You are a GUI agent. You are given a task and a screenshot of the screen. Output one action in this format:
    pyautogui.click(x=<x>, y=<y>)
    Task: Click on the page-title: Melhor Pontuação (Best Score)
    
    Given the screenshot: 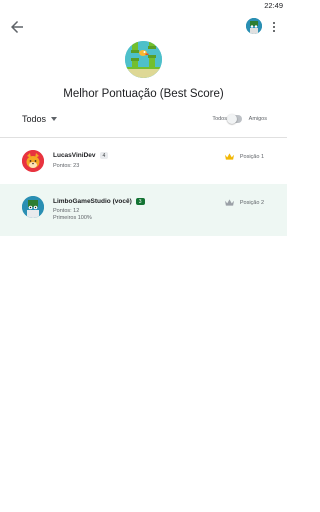 What is the action you would take?
    pyautogui.click(x=143, y=94)
    